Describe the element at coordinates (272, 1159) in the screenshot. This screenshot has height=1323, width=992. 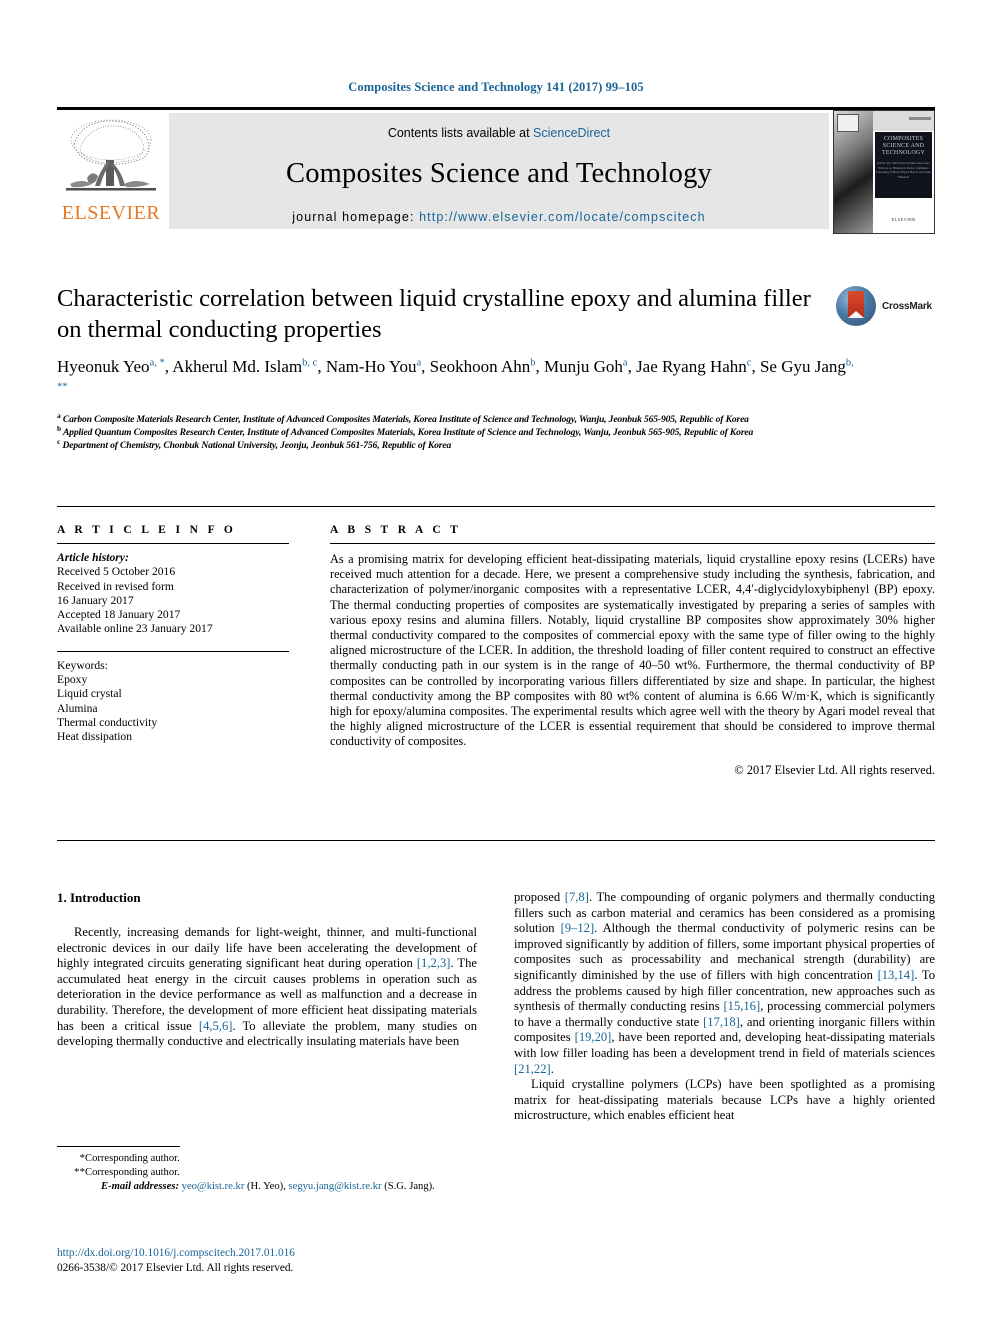
I see `footnote-corresponding-1: * Corresponding author.` at that location.